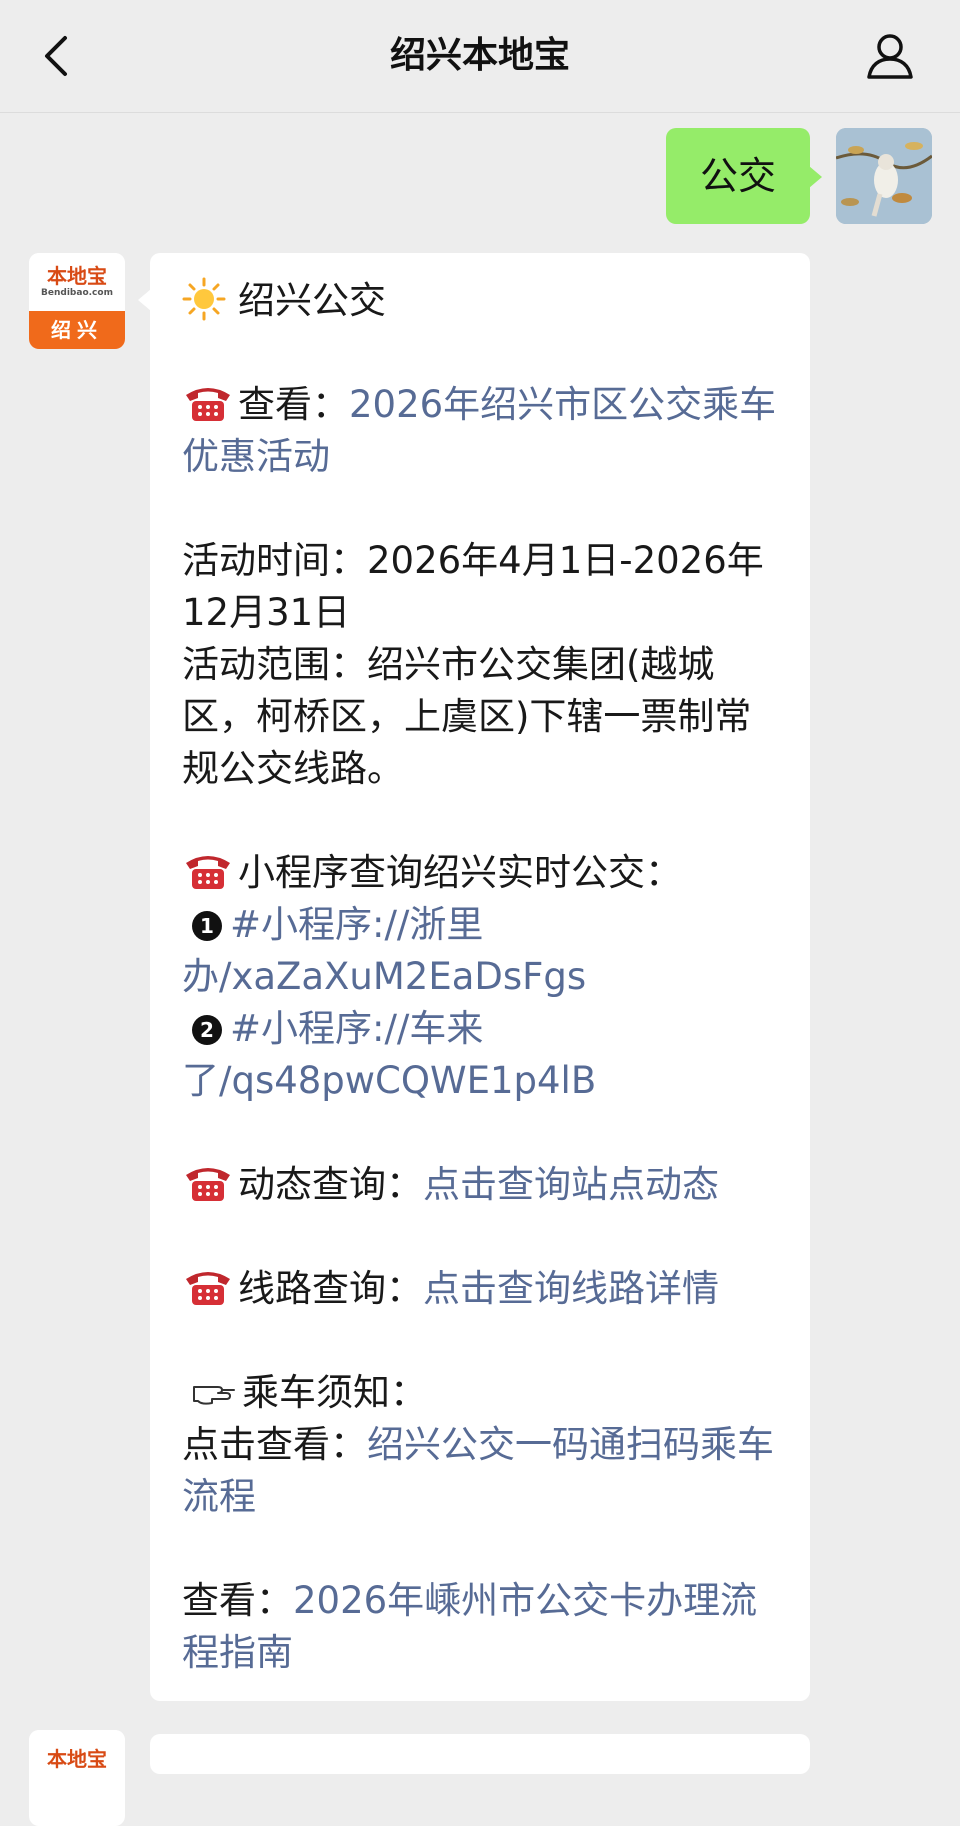  I want to click on mini-program-2: 2 #小程序://车来了/qs48pwCQWE1p4lB, so click(482, 1055).